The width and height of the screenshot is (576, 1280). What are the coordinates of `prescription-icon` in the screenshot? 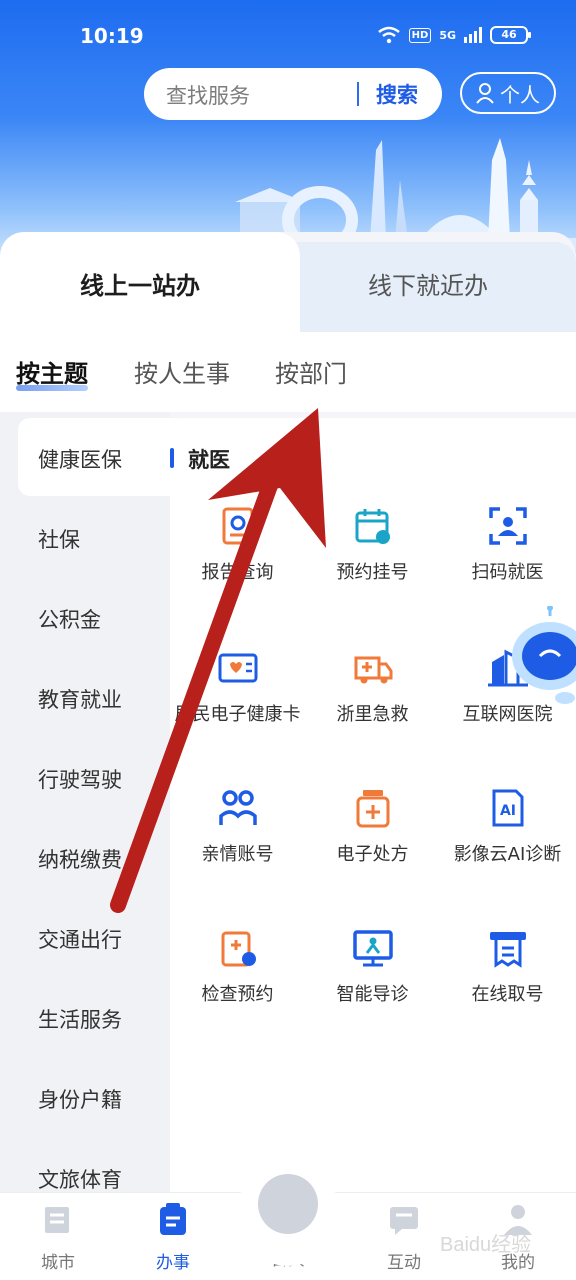 It's located at (372, 809).